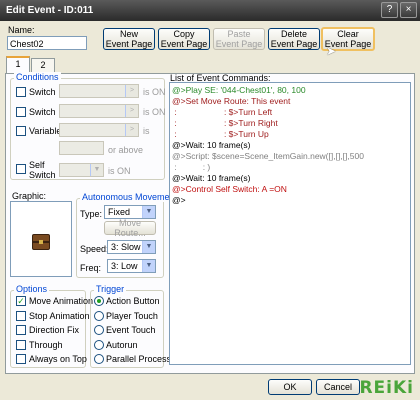  Describe the element at coordinates (94, 249) in the screenshot. I see `speed-label: Speed:` at that location.